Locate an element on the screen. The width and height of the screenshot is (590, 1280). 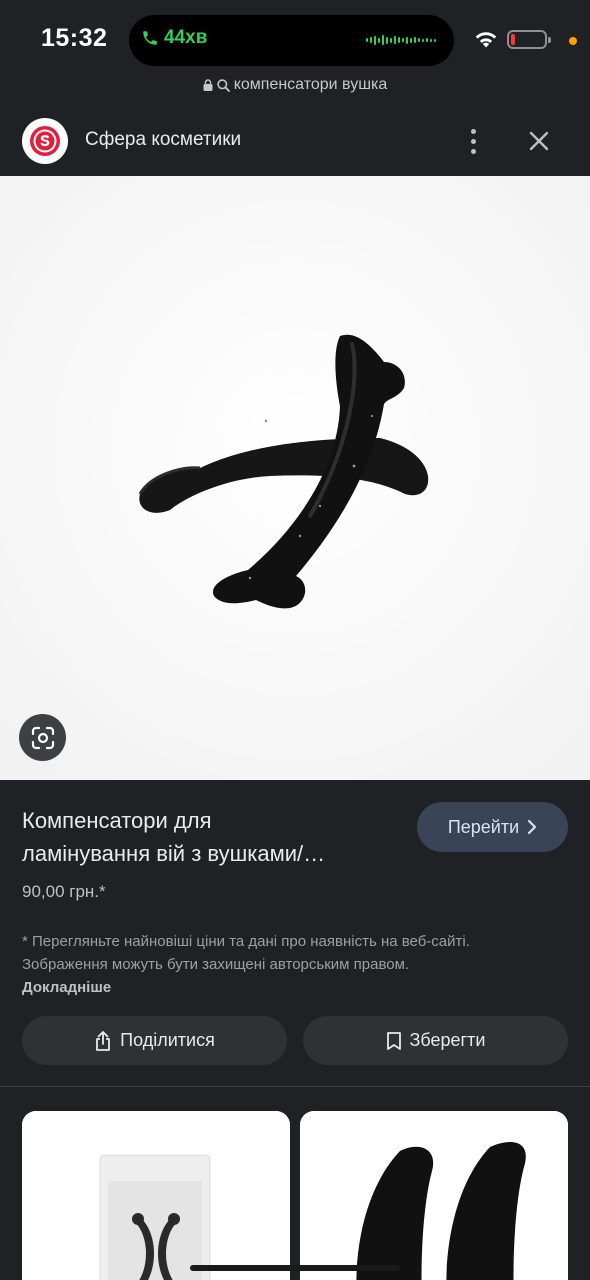
more-vert-icon is located at coordinates (473, 141).